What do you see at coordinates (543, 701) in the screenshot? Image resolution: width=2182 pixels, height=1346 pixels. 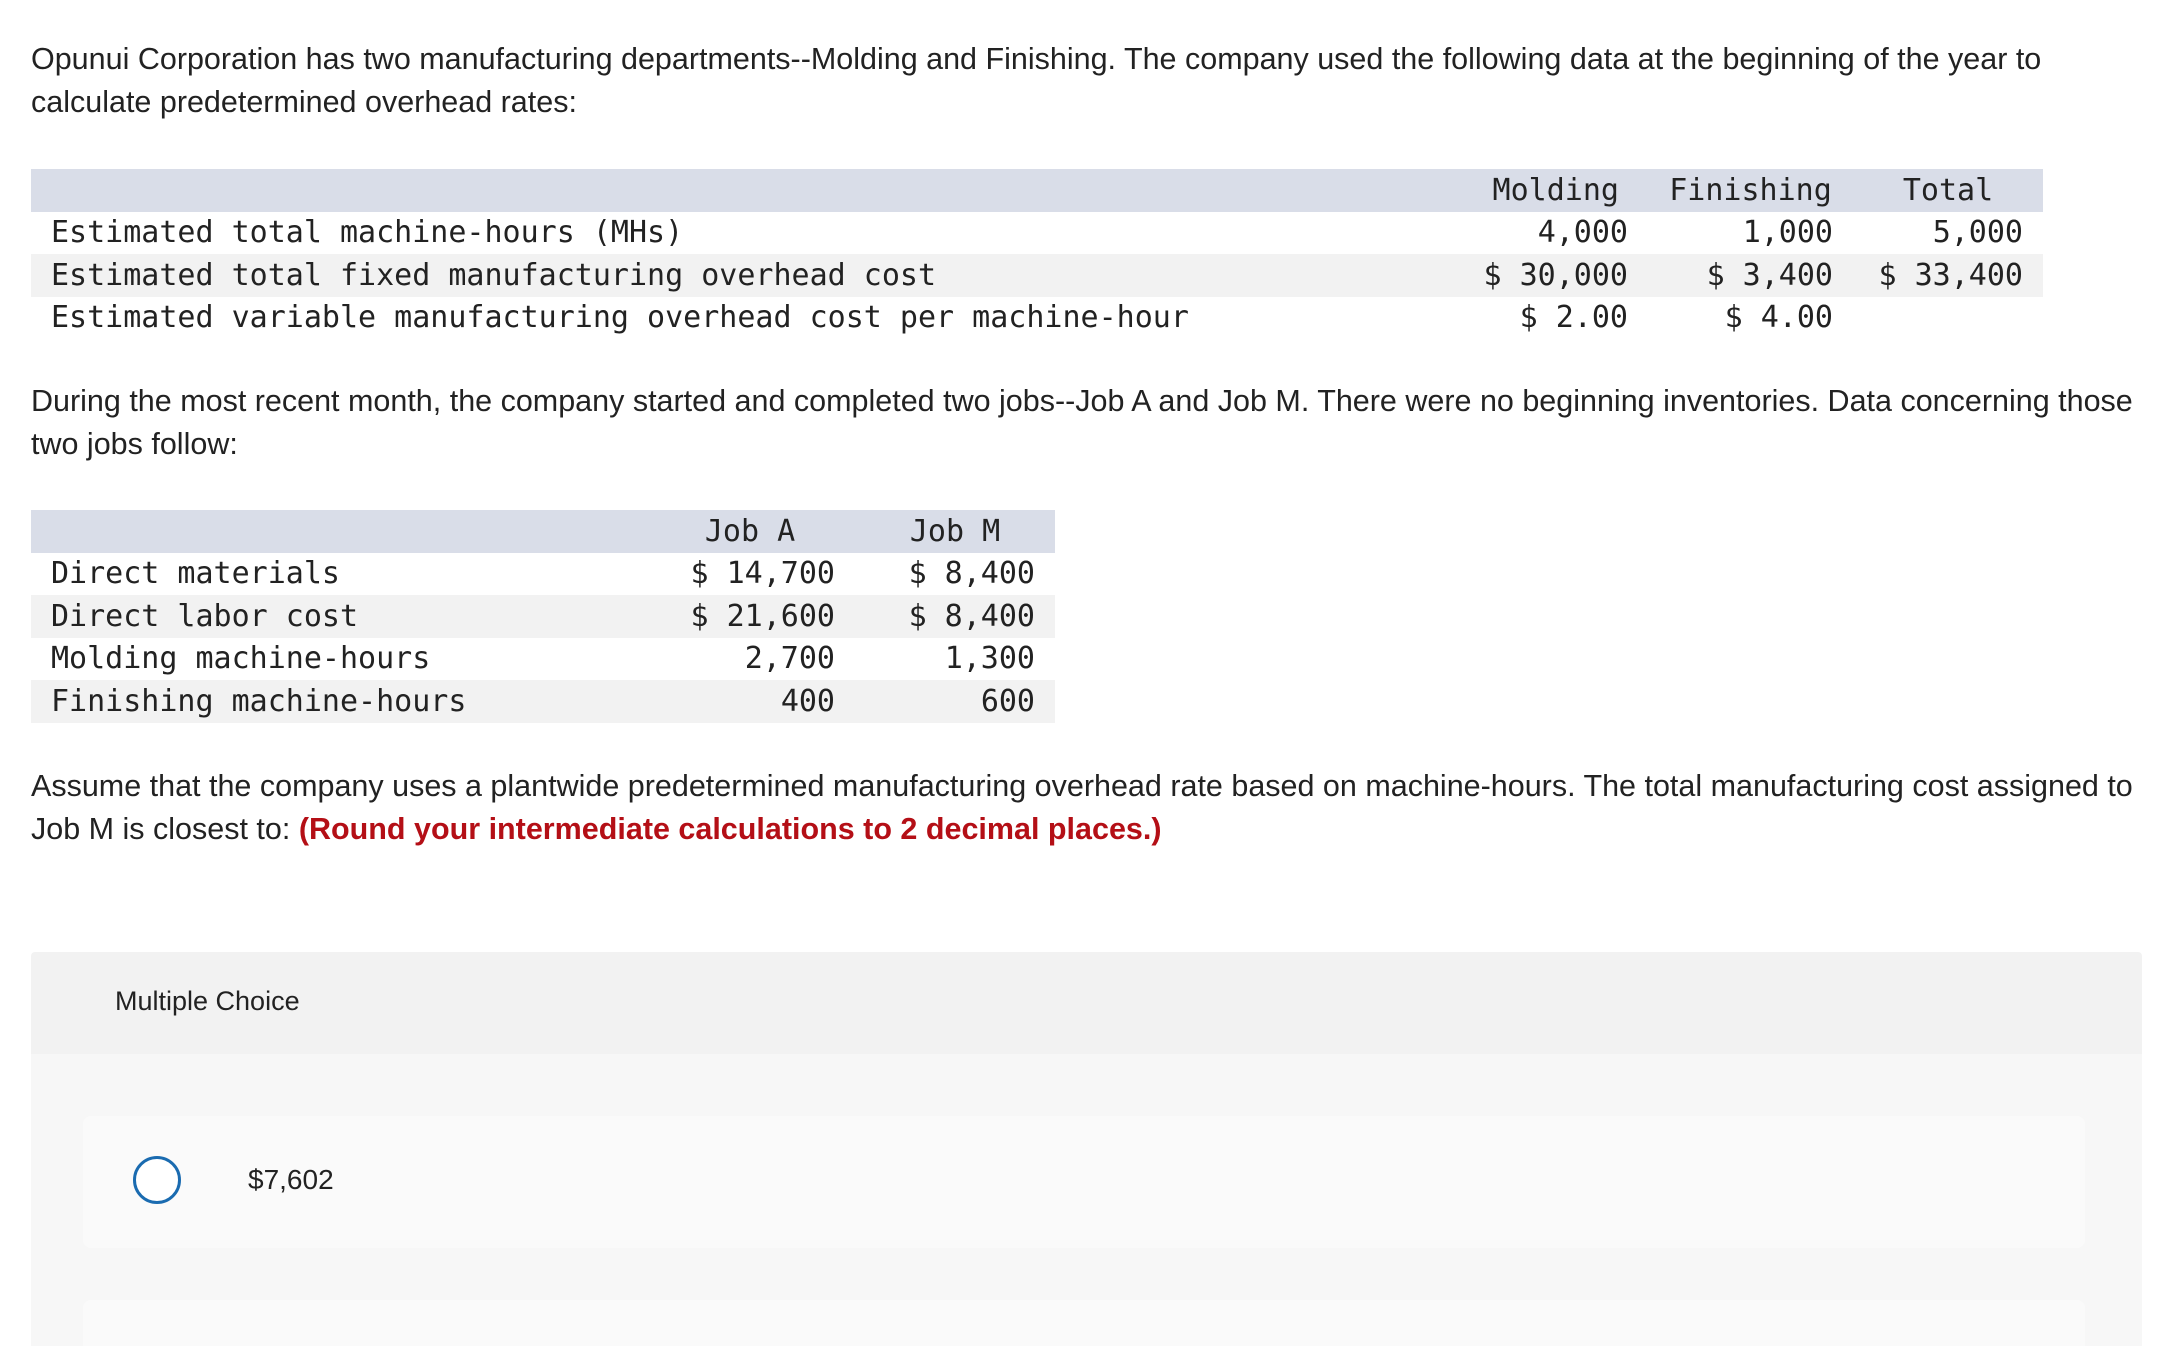 I see `table-row: Finishing machine-hours 400 600` at bounding box center [543, 701].